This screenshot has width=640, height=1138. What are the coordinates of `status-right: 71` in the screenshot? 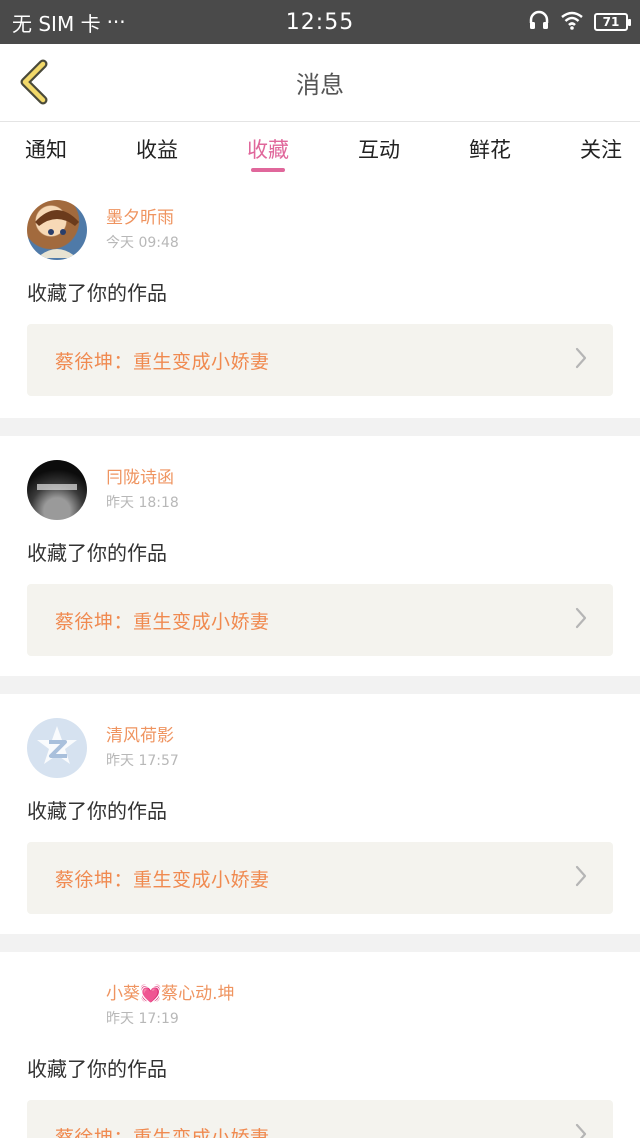 It's located at (579, 22).